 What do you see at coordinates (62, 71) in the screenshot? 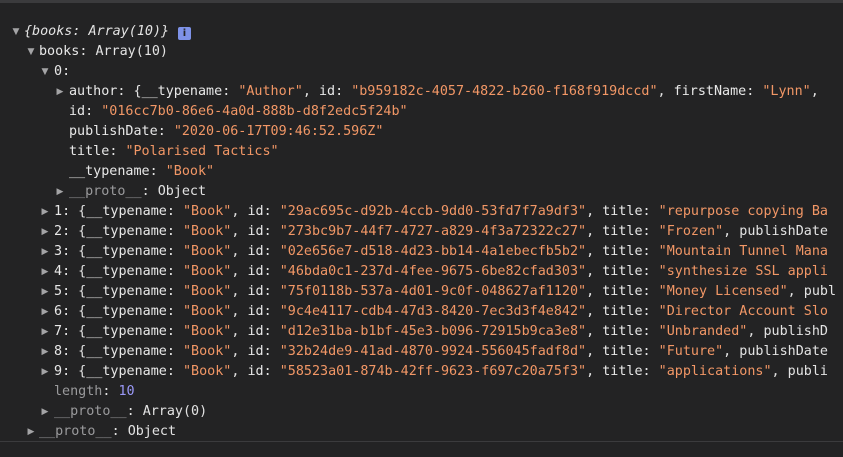
I see `book-0-index: 0:` at bounding box center [62, 71].